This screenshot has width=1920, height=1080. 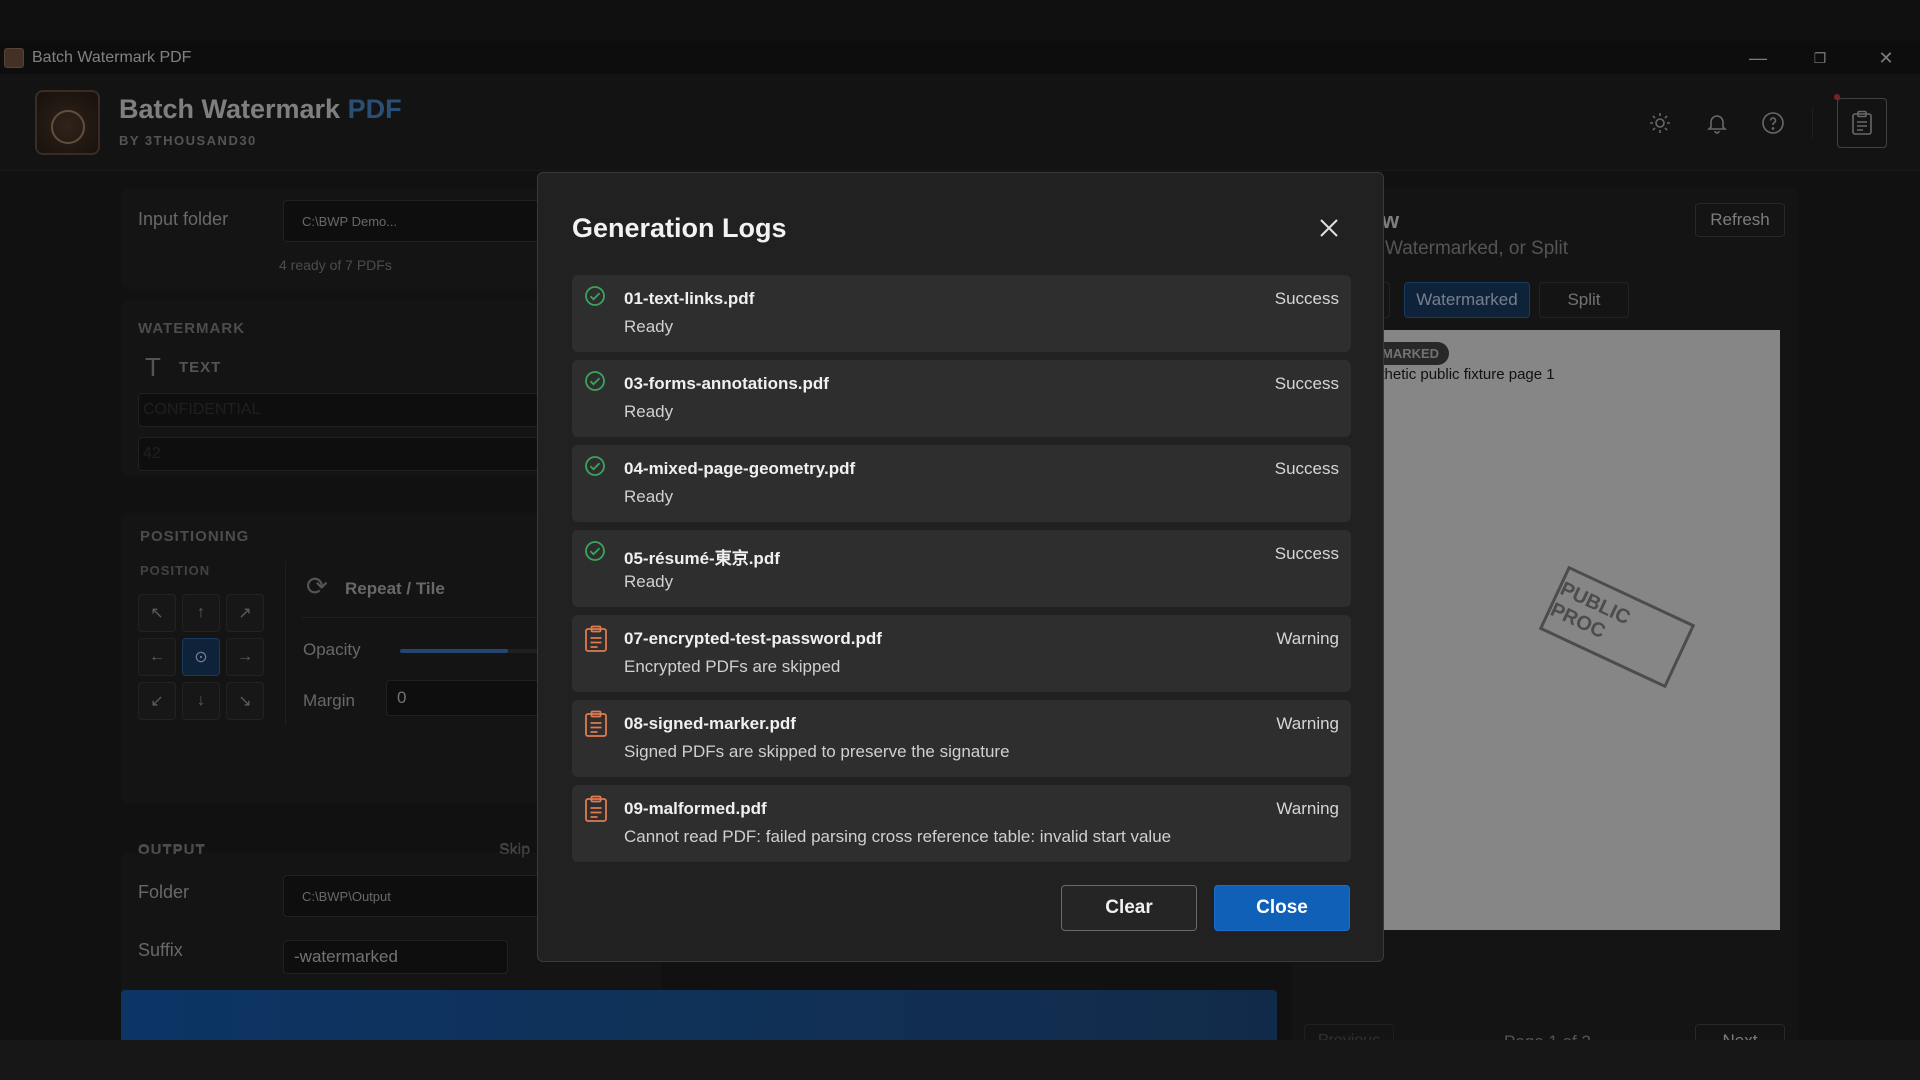 What do you see at coordinates (702, 558) in the screenshot?
I see `log-file-name: 05-résumé-東京.pdf` at bounding box center [702, 558].